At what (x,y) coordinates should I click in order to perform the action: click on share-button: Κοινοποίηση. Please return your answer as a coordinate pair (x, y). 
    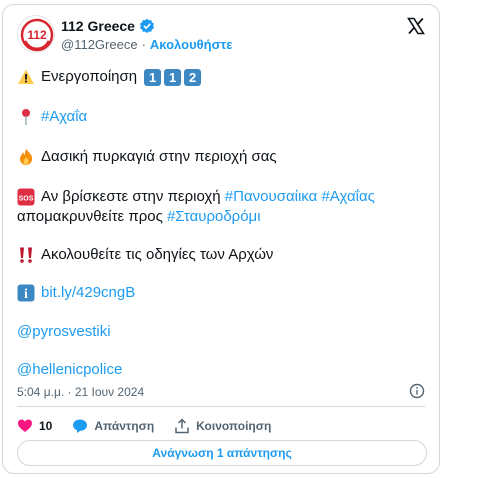
    Looking at the image, I should click on (222, 426).